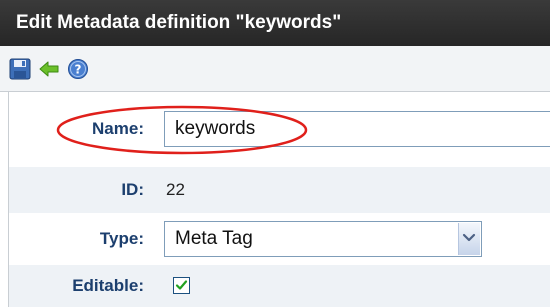  I want to click on dropdown-button, so click(469, 239).